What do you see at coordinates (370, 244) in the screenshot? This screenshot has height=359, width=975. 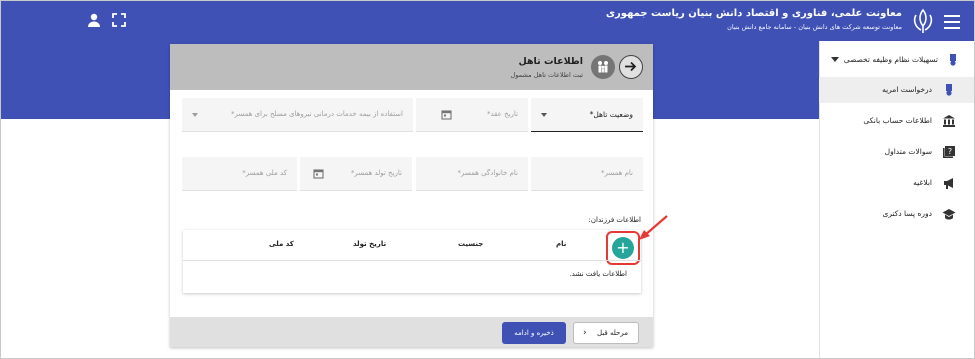 I see `column-header-birthdate: تاریخ تولد` at bounding box center [370, 244].